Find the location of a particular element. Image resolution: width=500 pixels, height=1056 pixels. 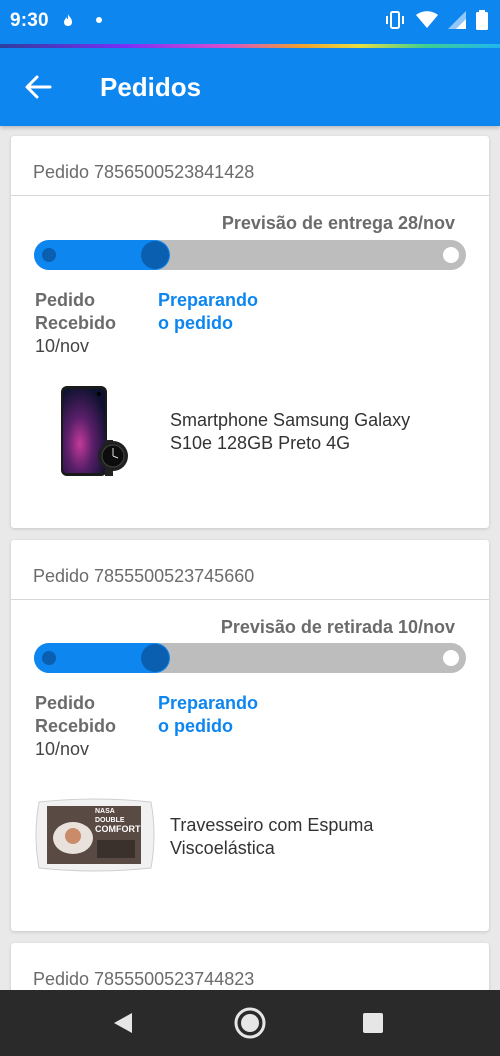

order-number: Pedido 7855500523744823 is located at coordinates (250, 966).